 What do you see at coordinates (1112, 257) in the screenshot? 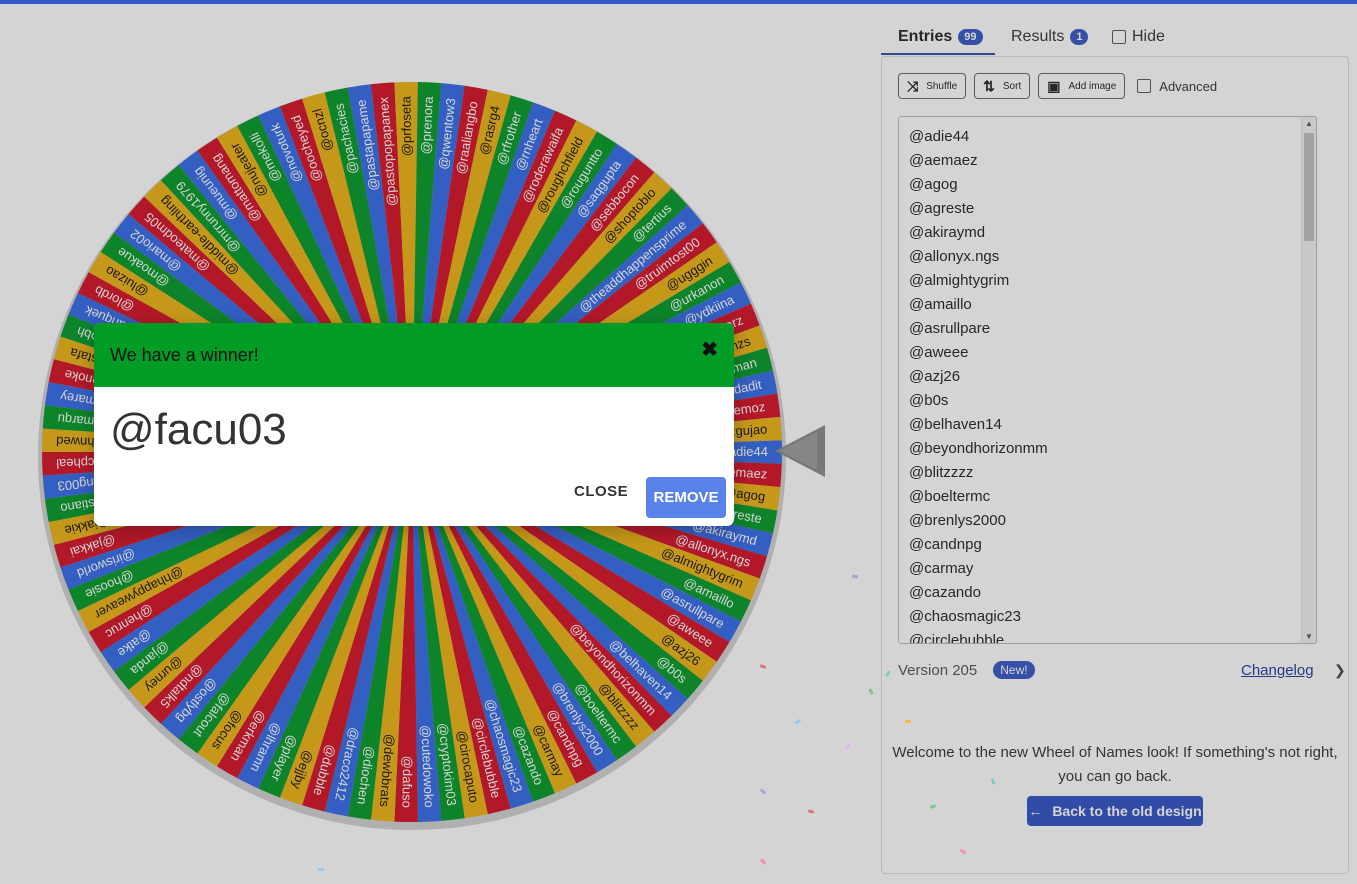
I see `entry-item: @allonyx.ngs` at bounding box center [1112, 257].